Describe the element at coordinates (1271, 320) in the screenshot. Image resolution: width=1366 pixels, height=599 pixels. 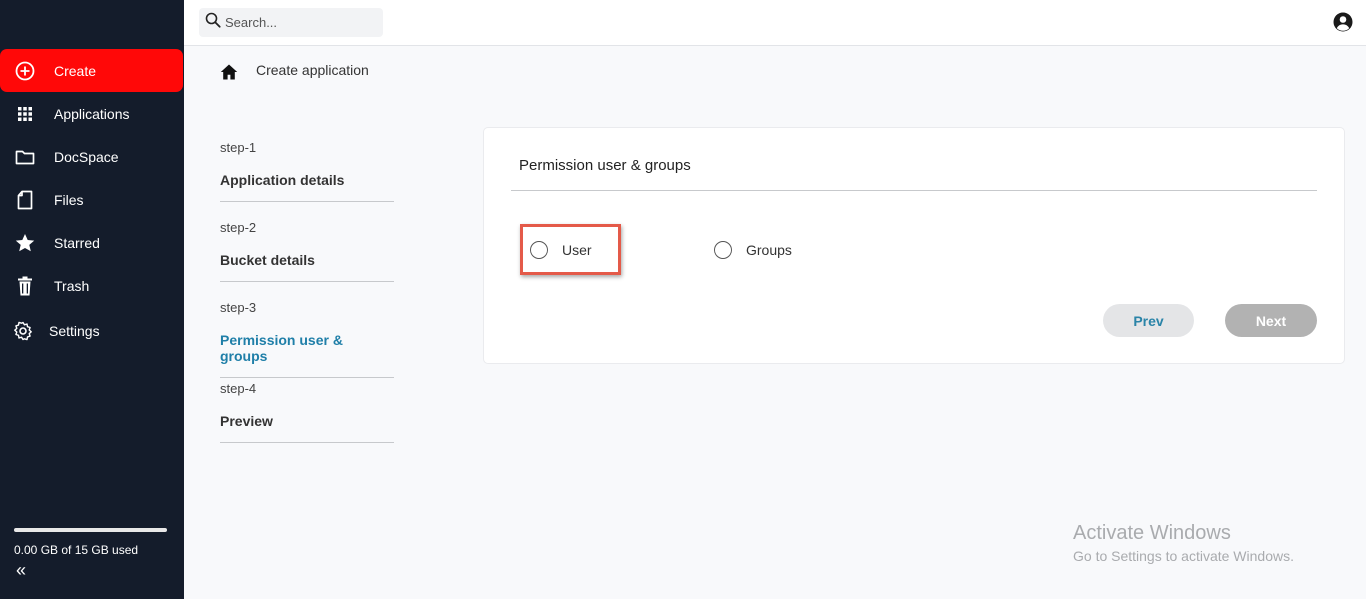
I see `next-button: Next` at that location.